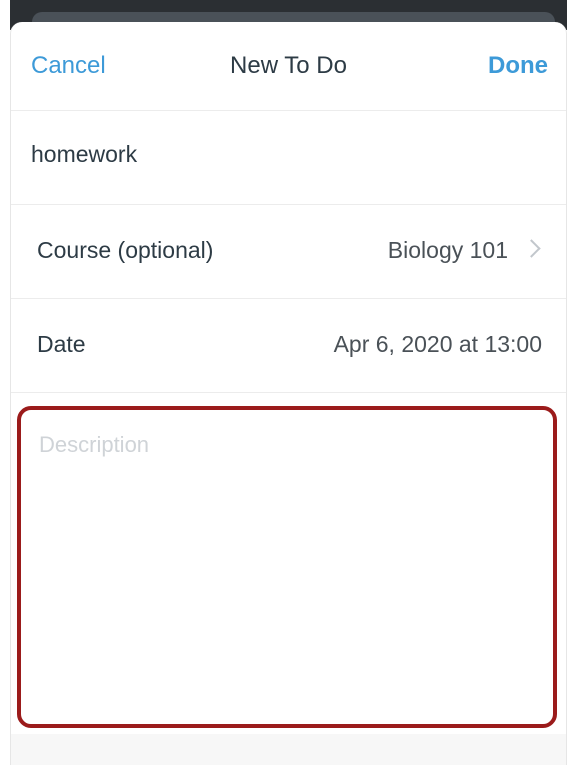  Describe the element at coordinates (531, 248) in the screenshot. I see `chevron-right-icon` at that location.